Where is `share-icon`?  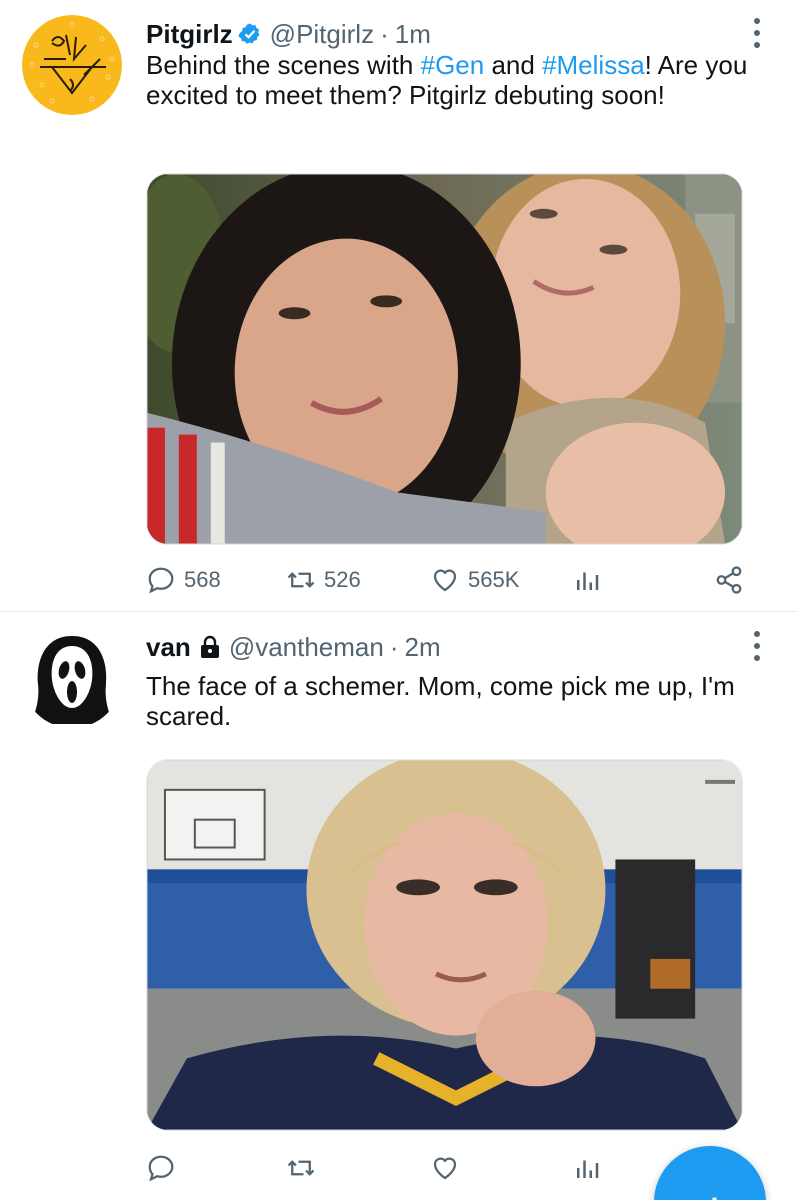
share-icon is located at coordinates (729, 580).